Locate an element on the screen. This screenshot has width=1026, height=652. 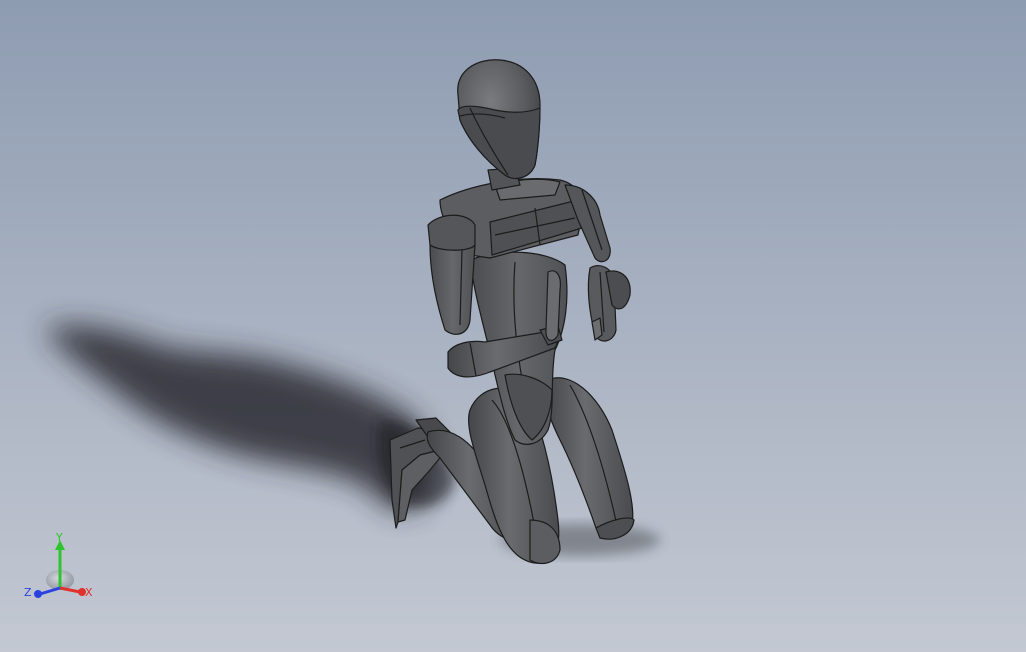
hip-joint is located at coordinates (553, 306).